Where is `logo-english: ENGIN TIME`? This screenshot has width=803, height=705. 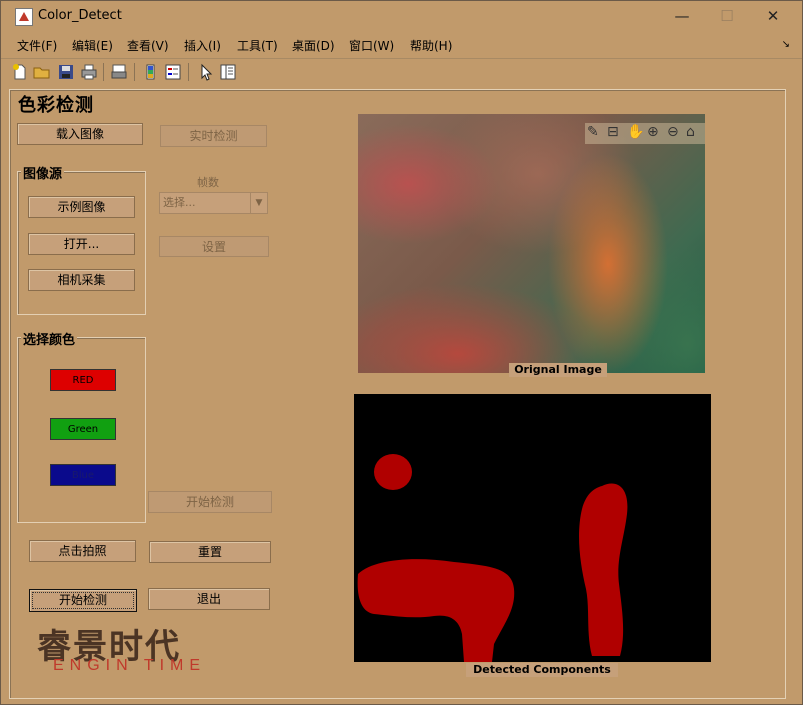
logo-english: ENGIN TIME is located at coordinates (130, 665).